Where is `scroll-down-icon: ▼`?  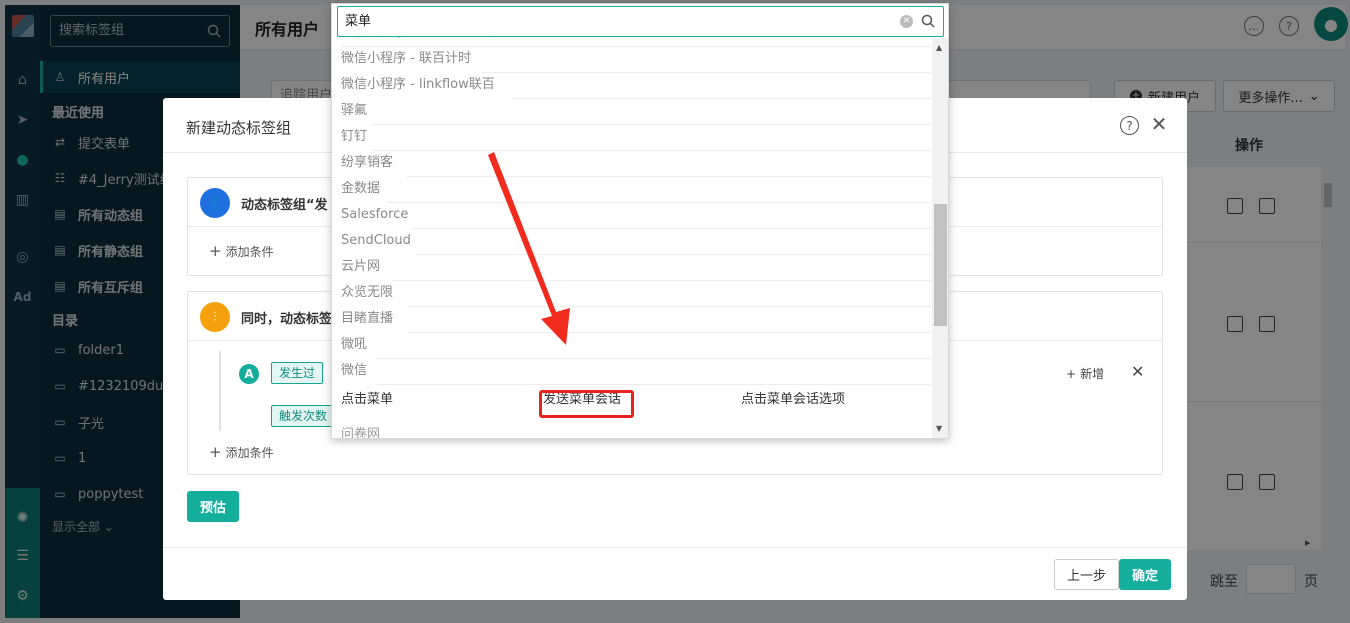 scroll-down-icon: ▼ is located at coordinates (939, 428).